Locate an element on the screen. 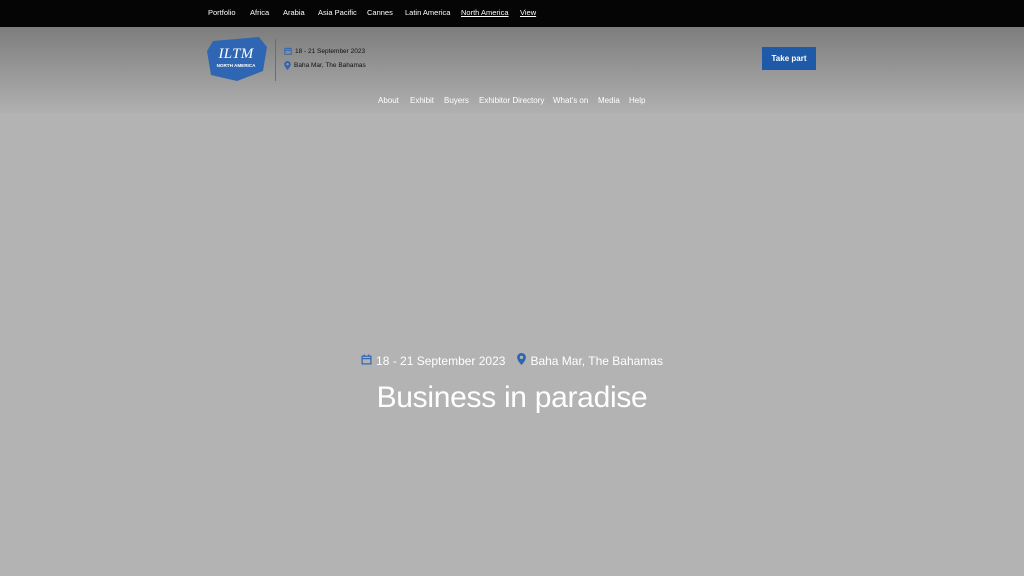  top-nav-portfolio: Portfolio is located at coordinates (222, 12).